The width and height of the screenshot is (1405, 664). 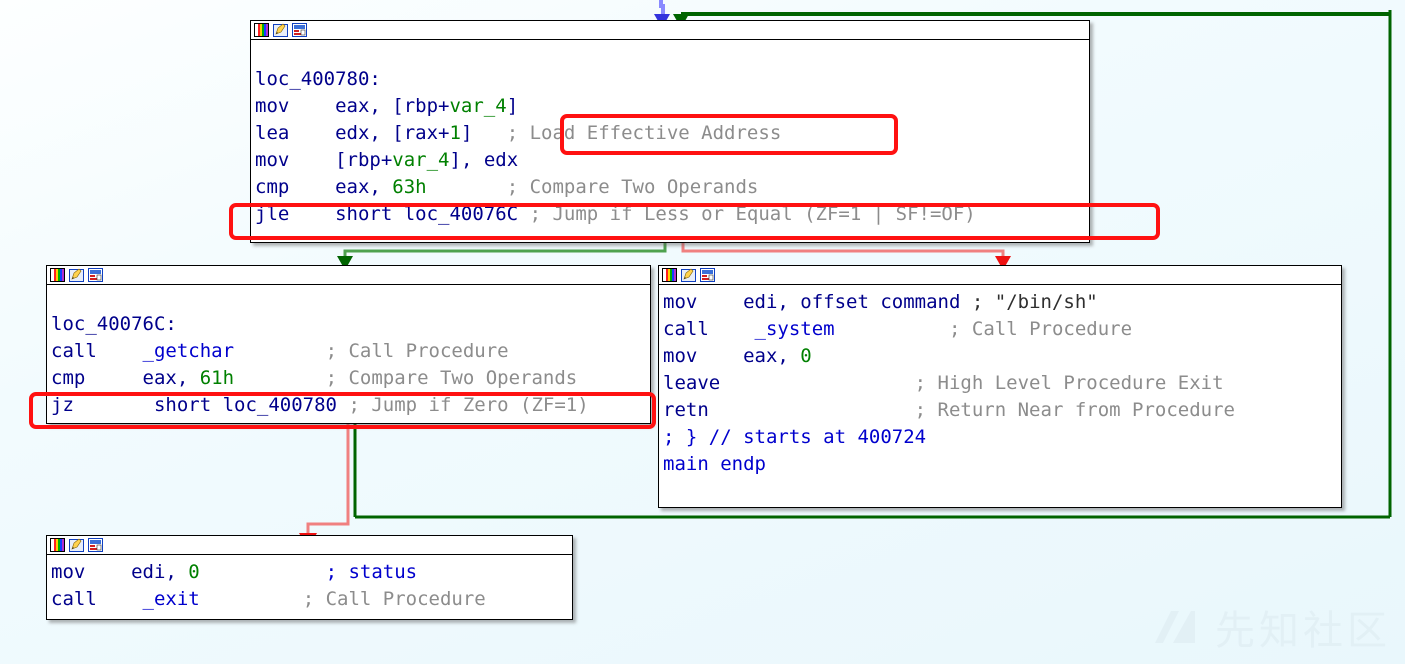 I want to click on code-line-leave: leave ; High Level Procedure Exit, so click(x=943, y=383).